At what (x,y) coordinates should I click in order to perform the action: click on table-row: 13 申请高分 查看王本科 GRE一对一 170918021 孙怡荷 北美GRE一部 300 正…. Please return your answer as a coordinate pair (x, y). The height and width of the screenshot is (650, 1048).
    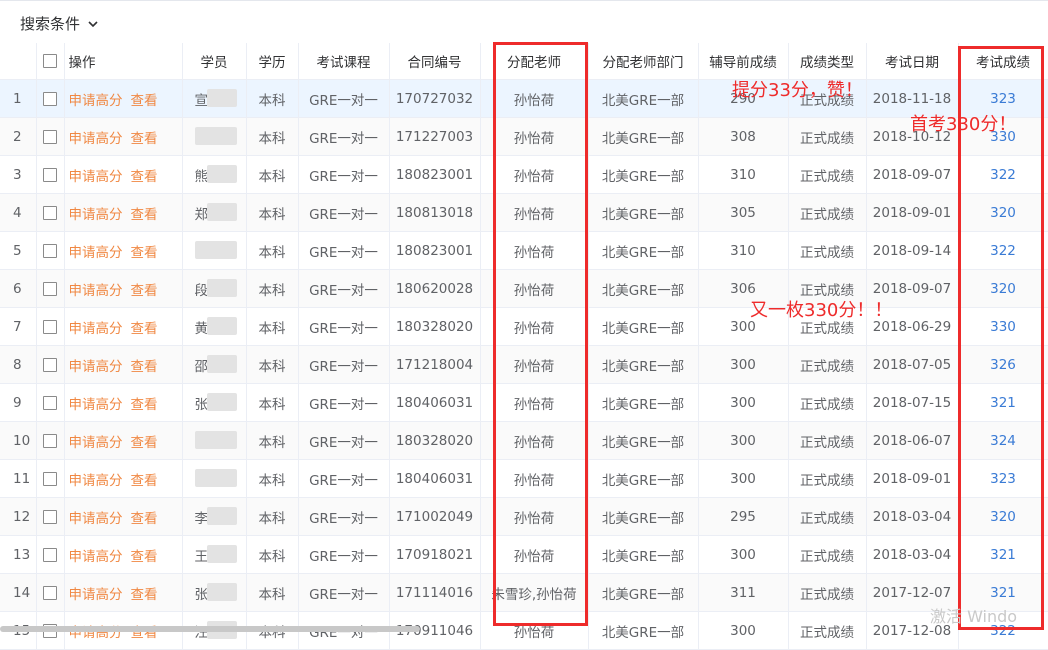
    Looking at the image, I should click on (524, 554).